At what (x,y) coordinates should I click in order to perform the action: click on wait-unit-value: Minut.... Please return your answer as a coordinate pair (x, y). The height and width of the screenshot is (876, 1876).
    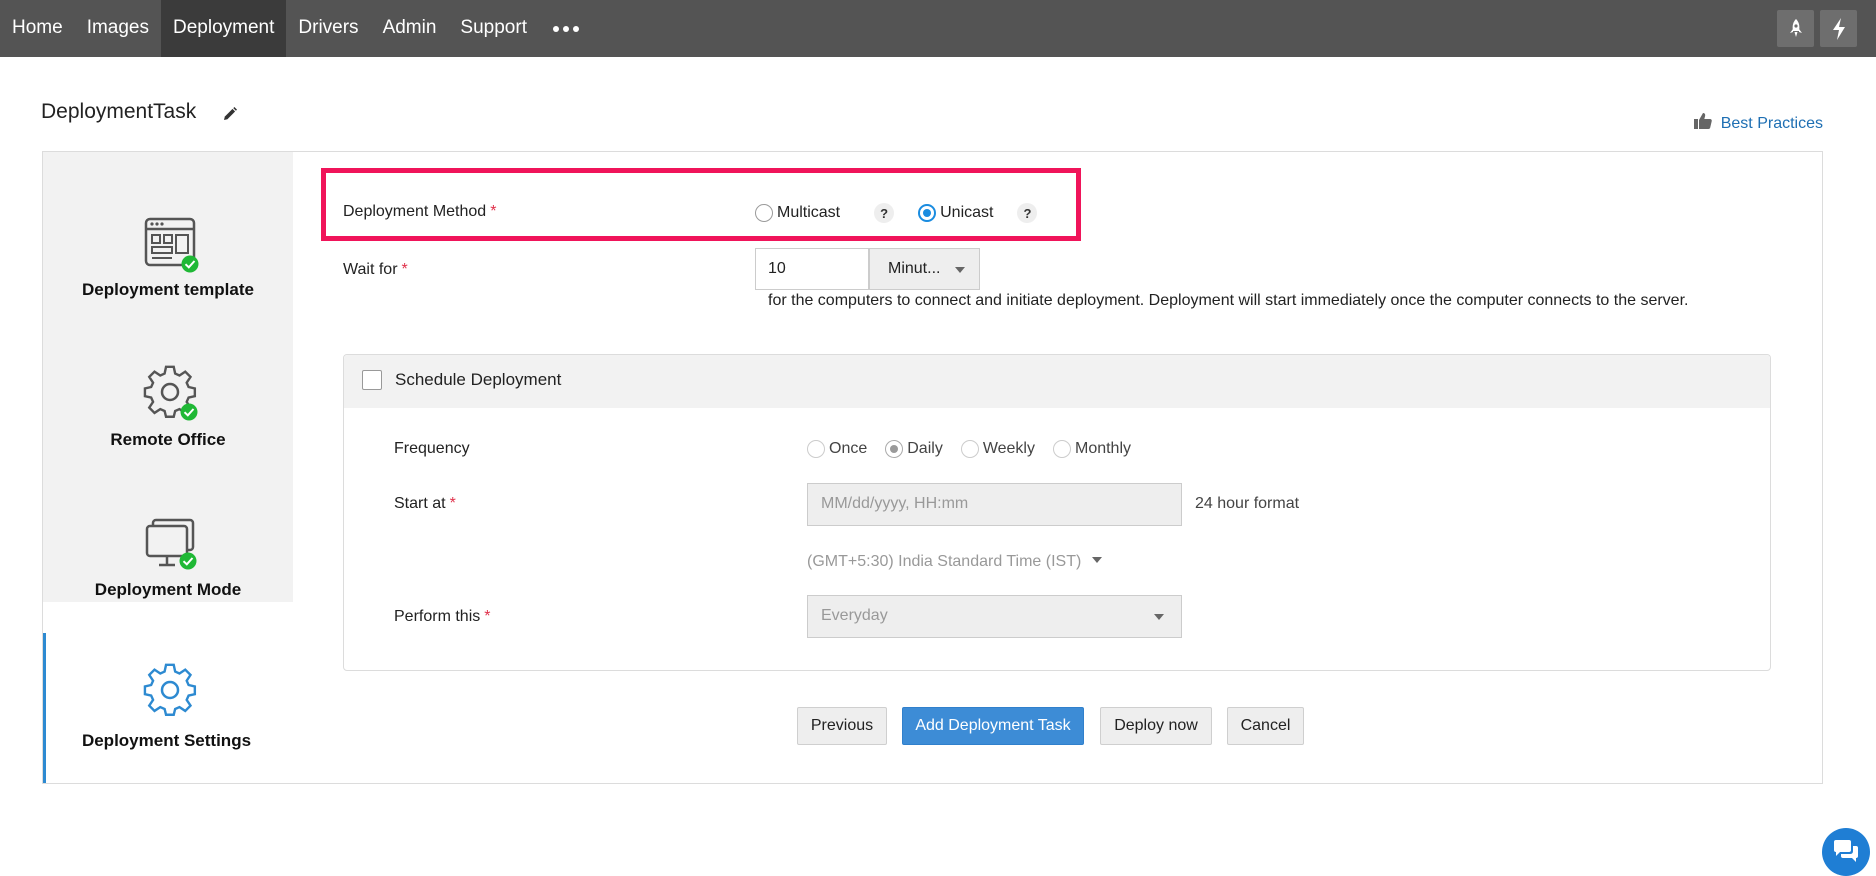
    Looking at the image, I should click on (914, 268).